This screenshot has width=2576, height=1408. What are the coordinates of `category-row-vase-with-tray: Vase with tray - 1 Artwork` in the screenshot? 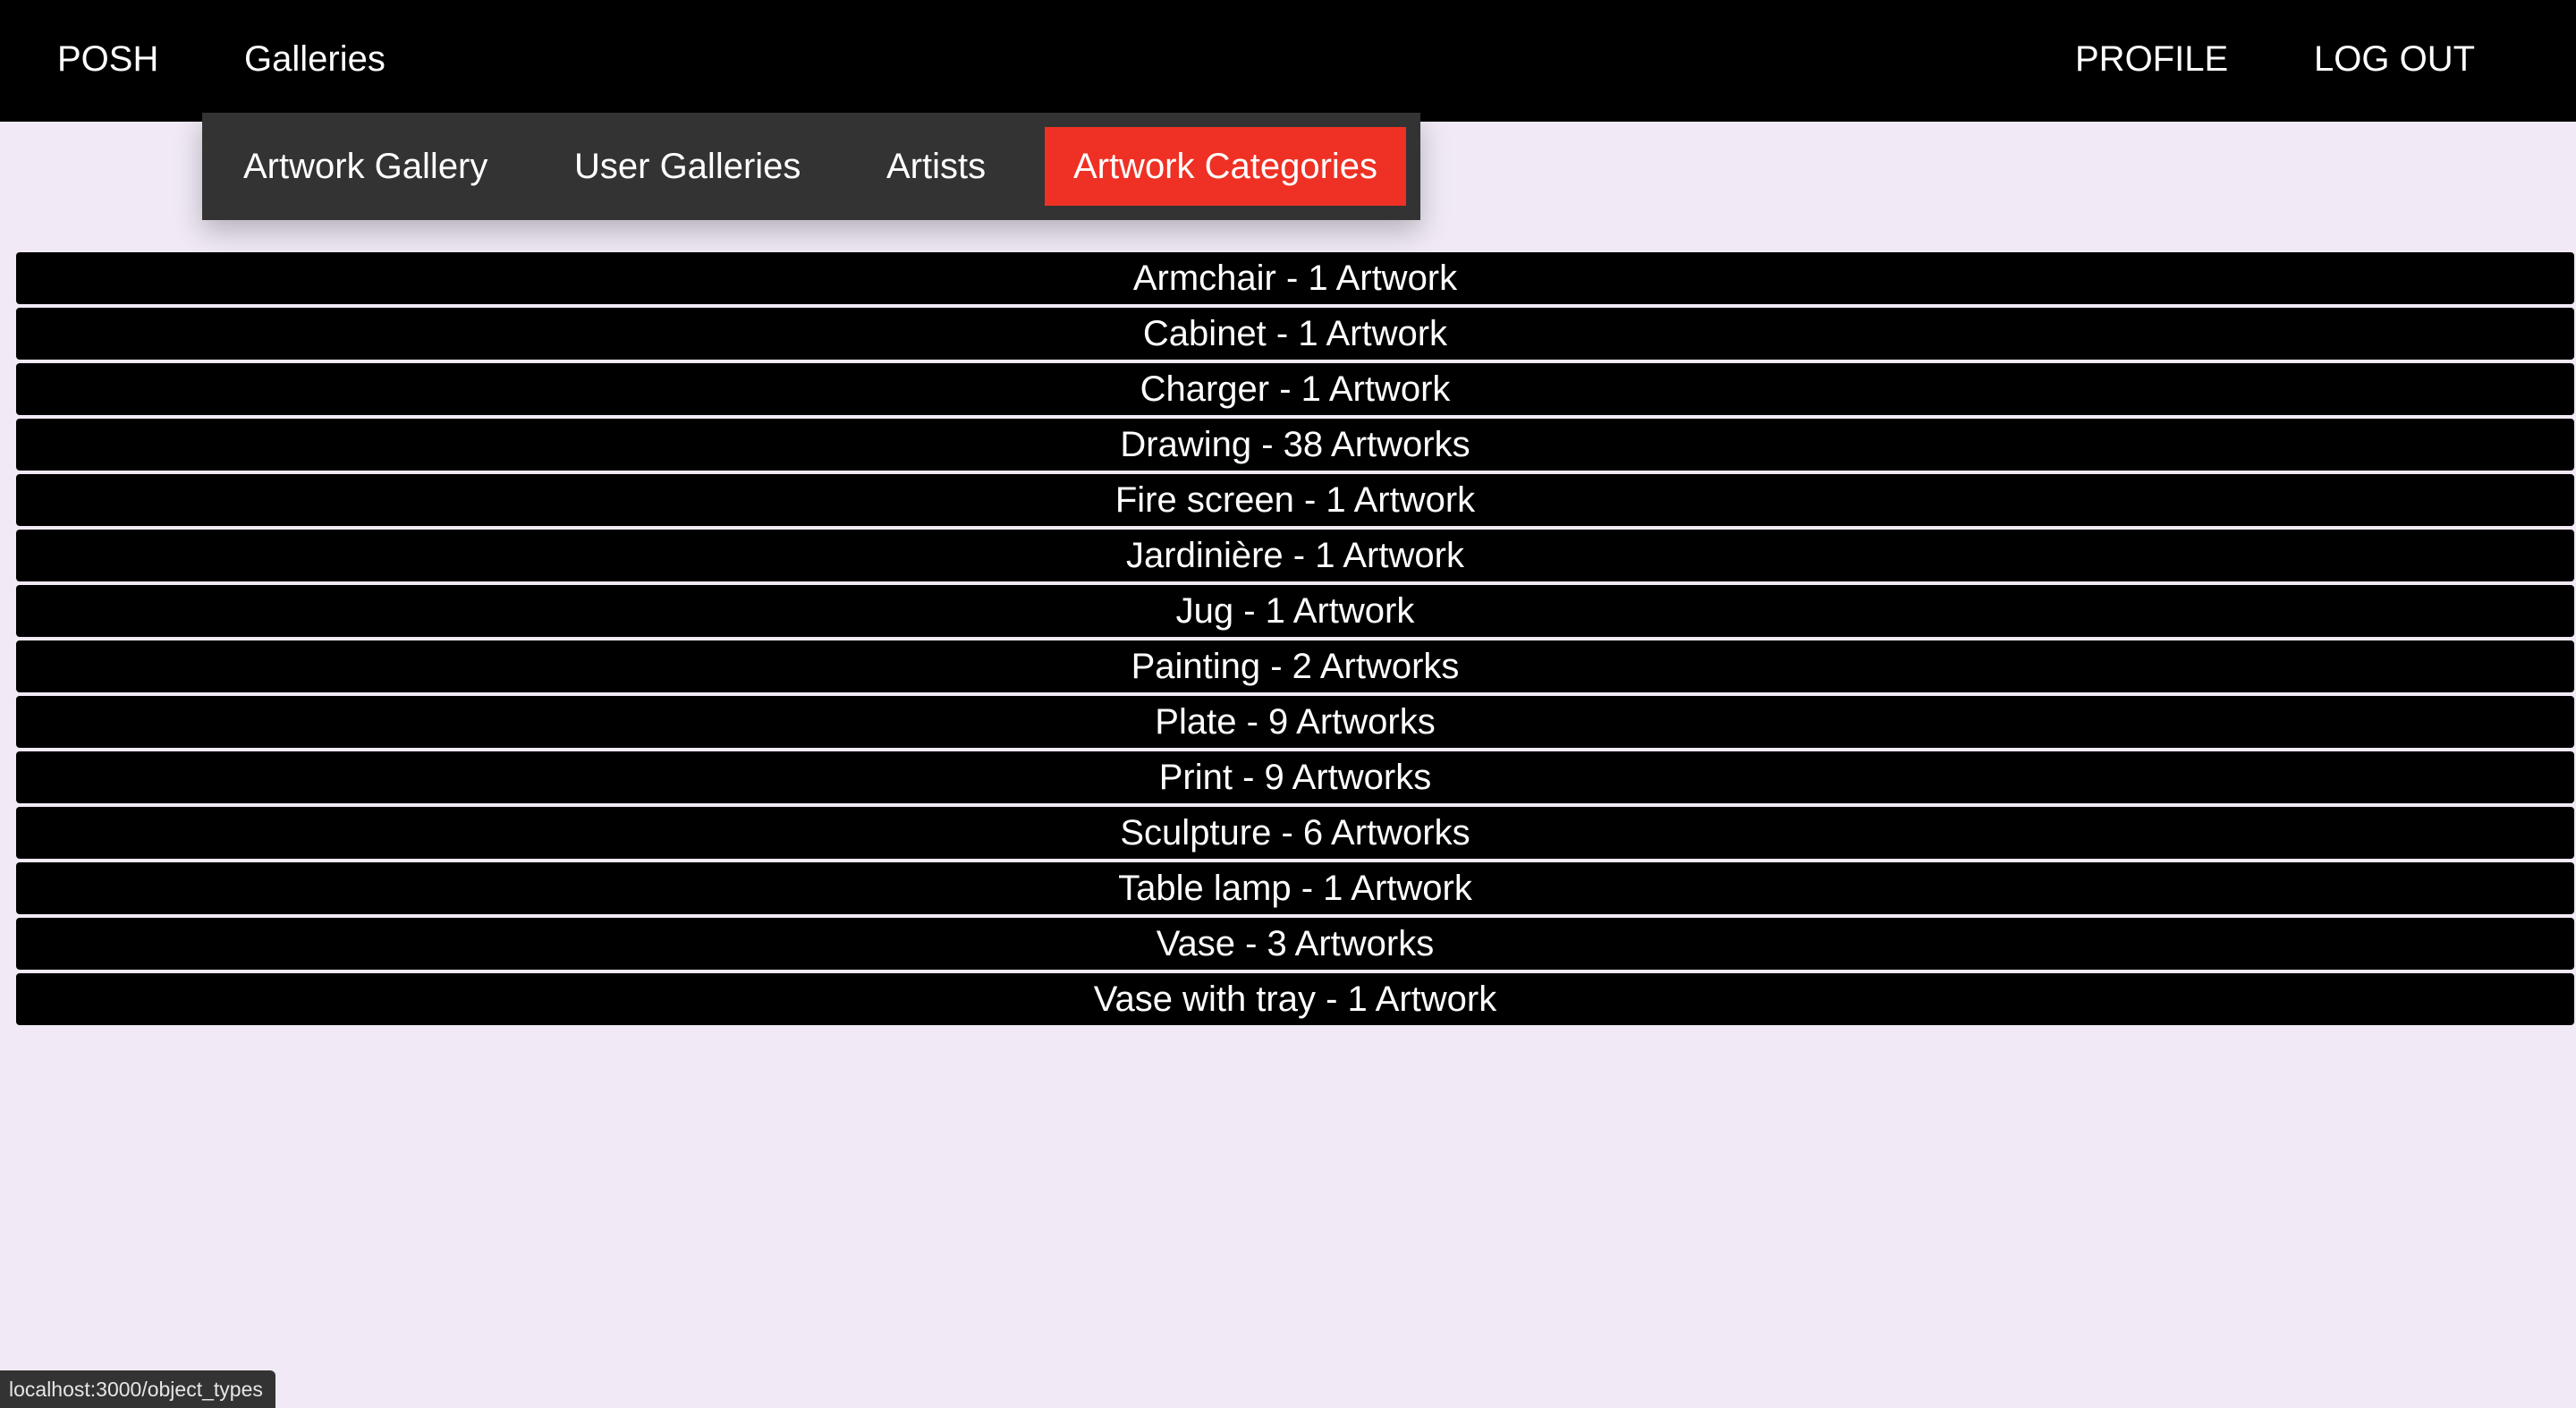 It's located at (1295, 999).